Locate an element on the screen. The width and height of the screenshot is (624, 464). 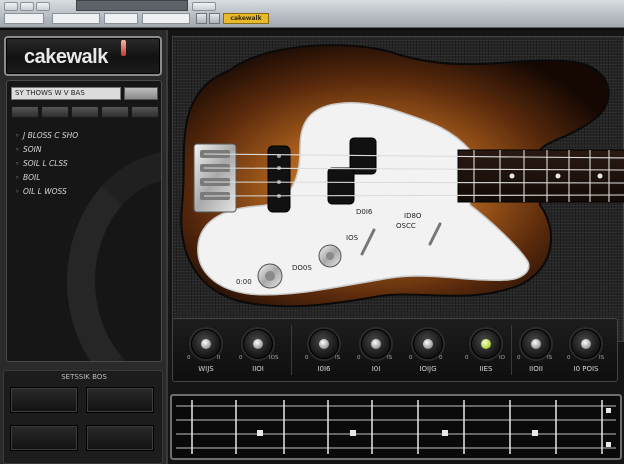
pickguard-label: D0I6 is located at coordinates (364, 212).